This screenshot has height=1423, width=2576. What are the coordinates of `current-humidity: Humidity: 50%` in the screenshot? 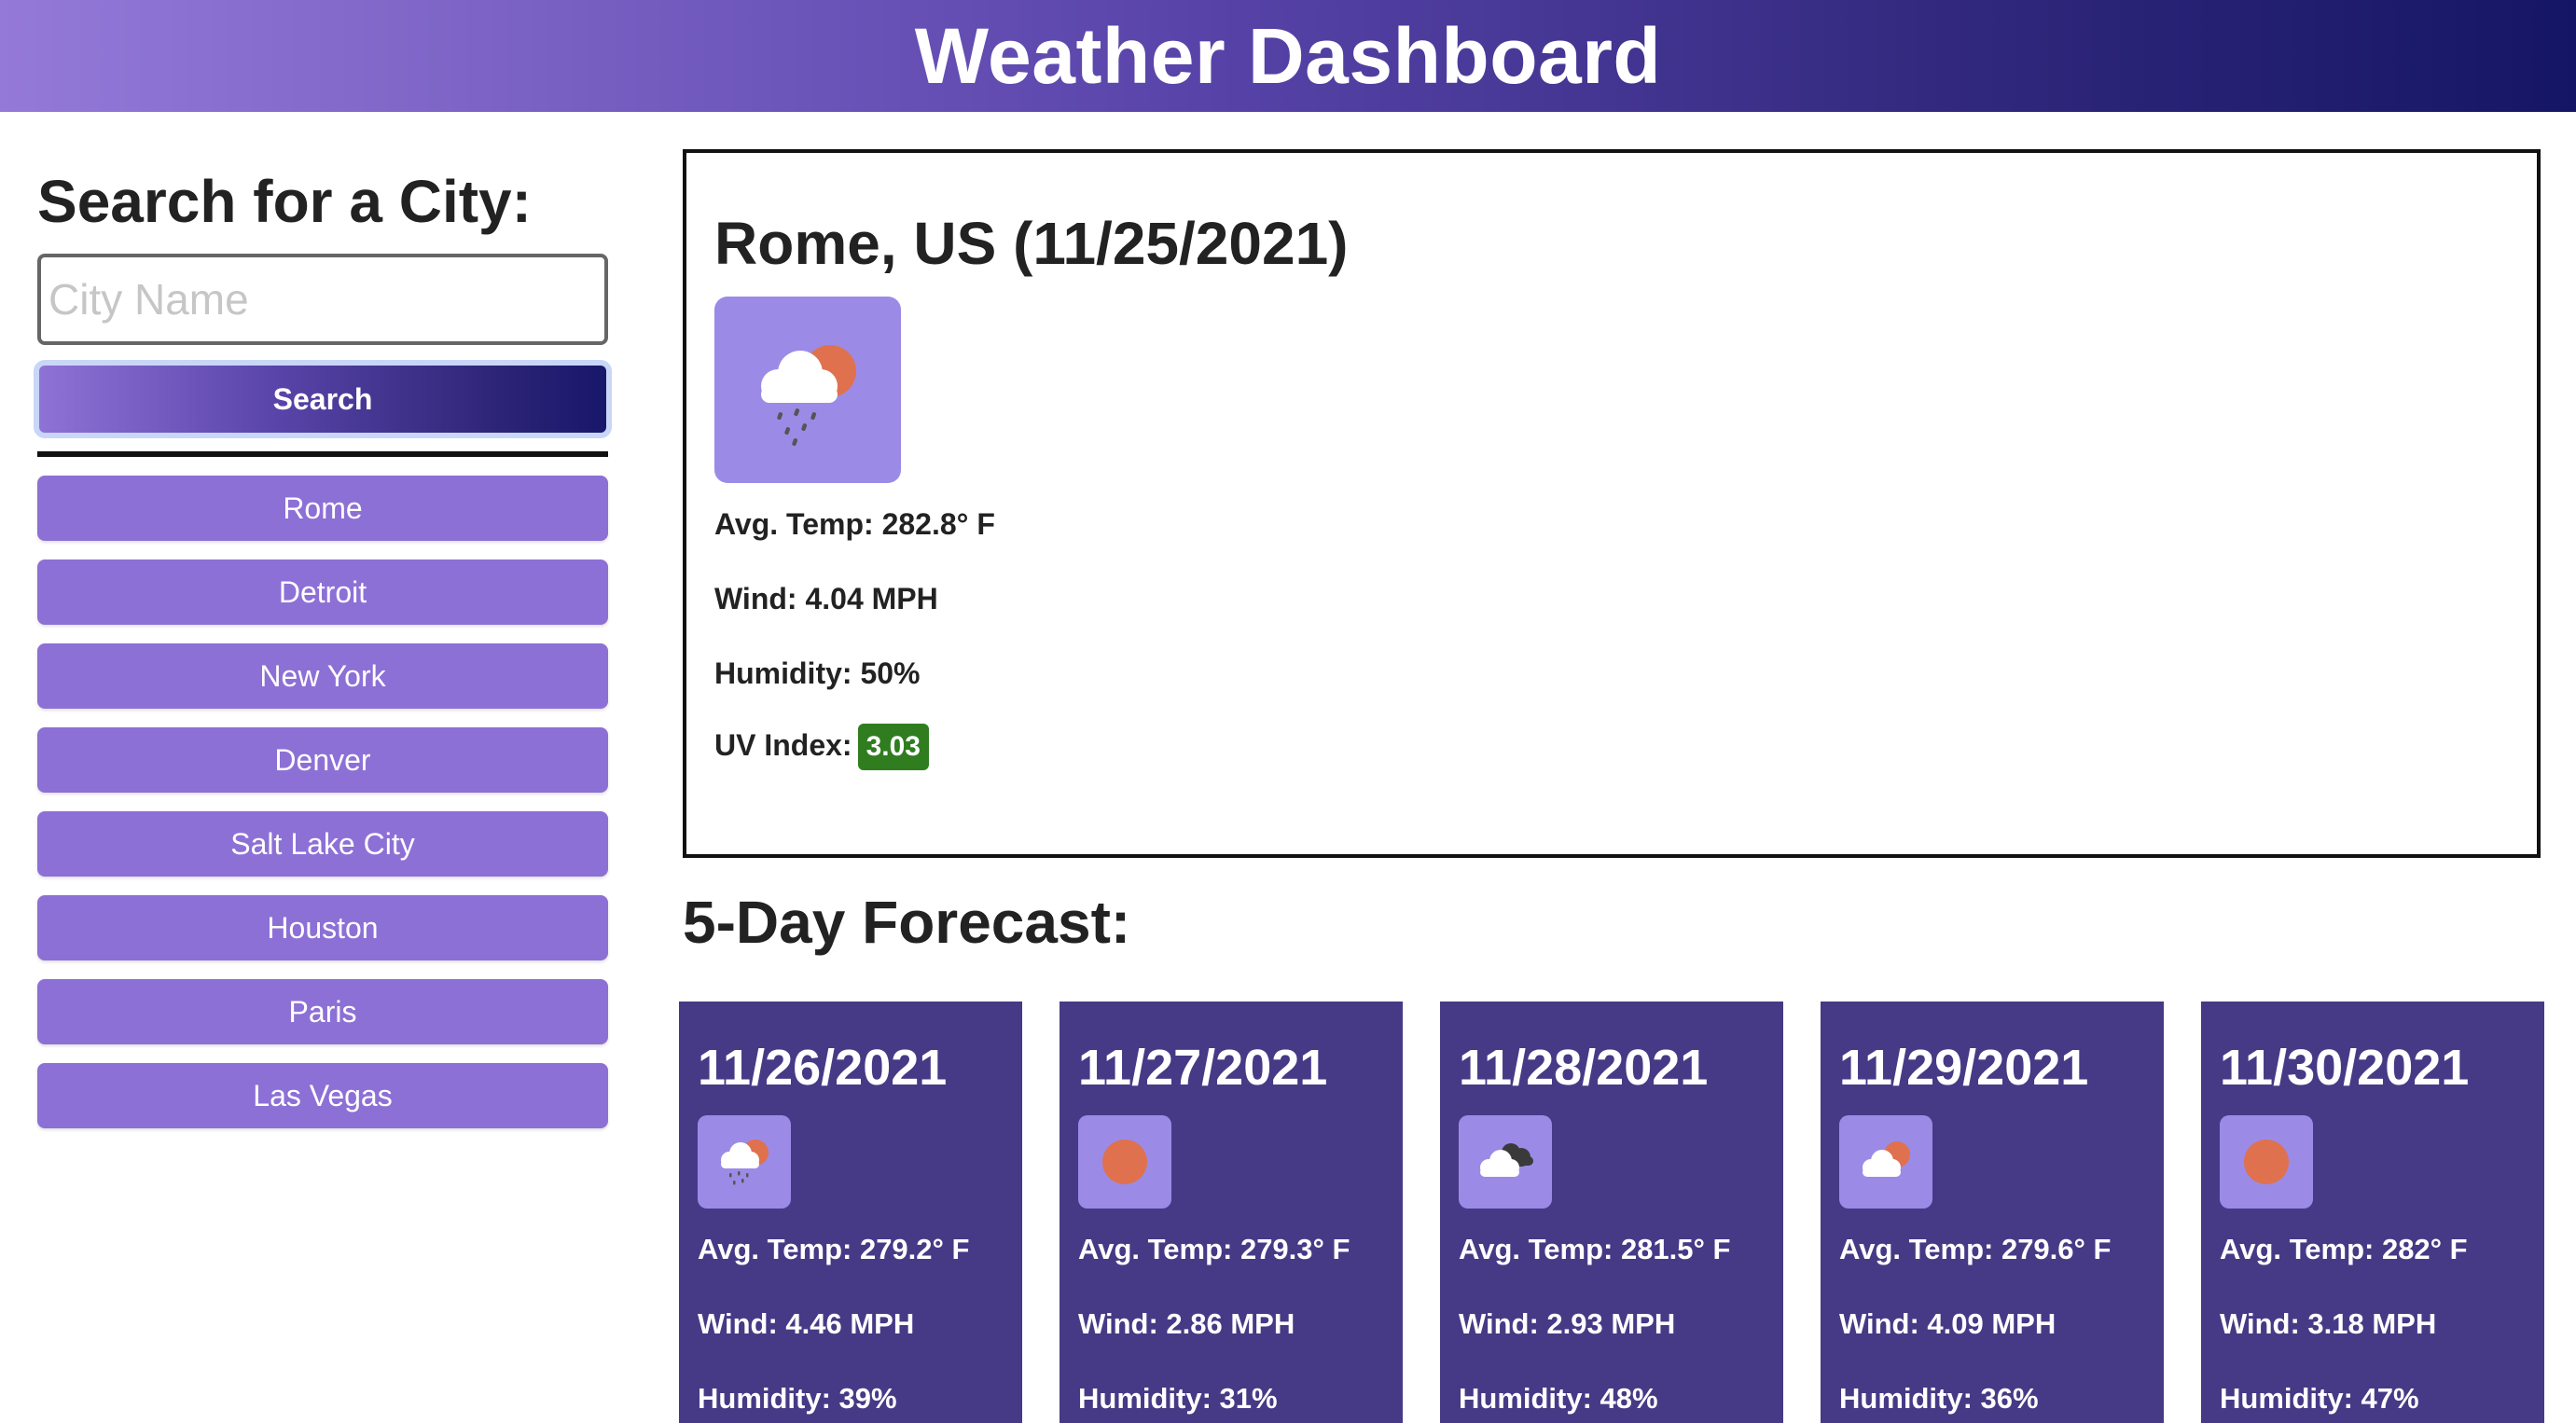 It's located at (817, 673).